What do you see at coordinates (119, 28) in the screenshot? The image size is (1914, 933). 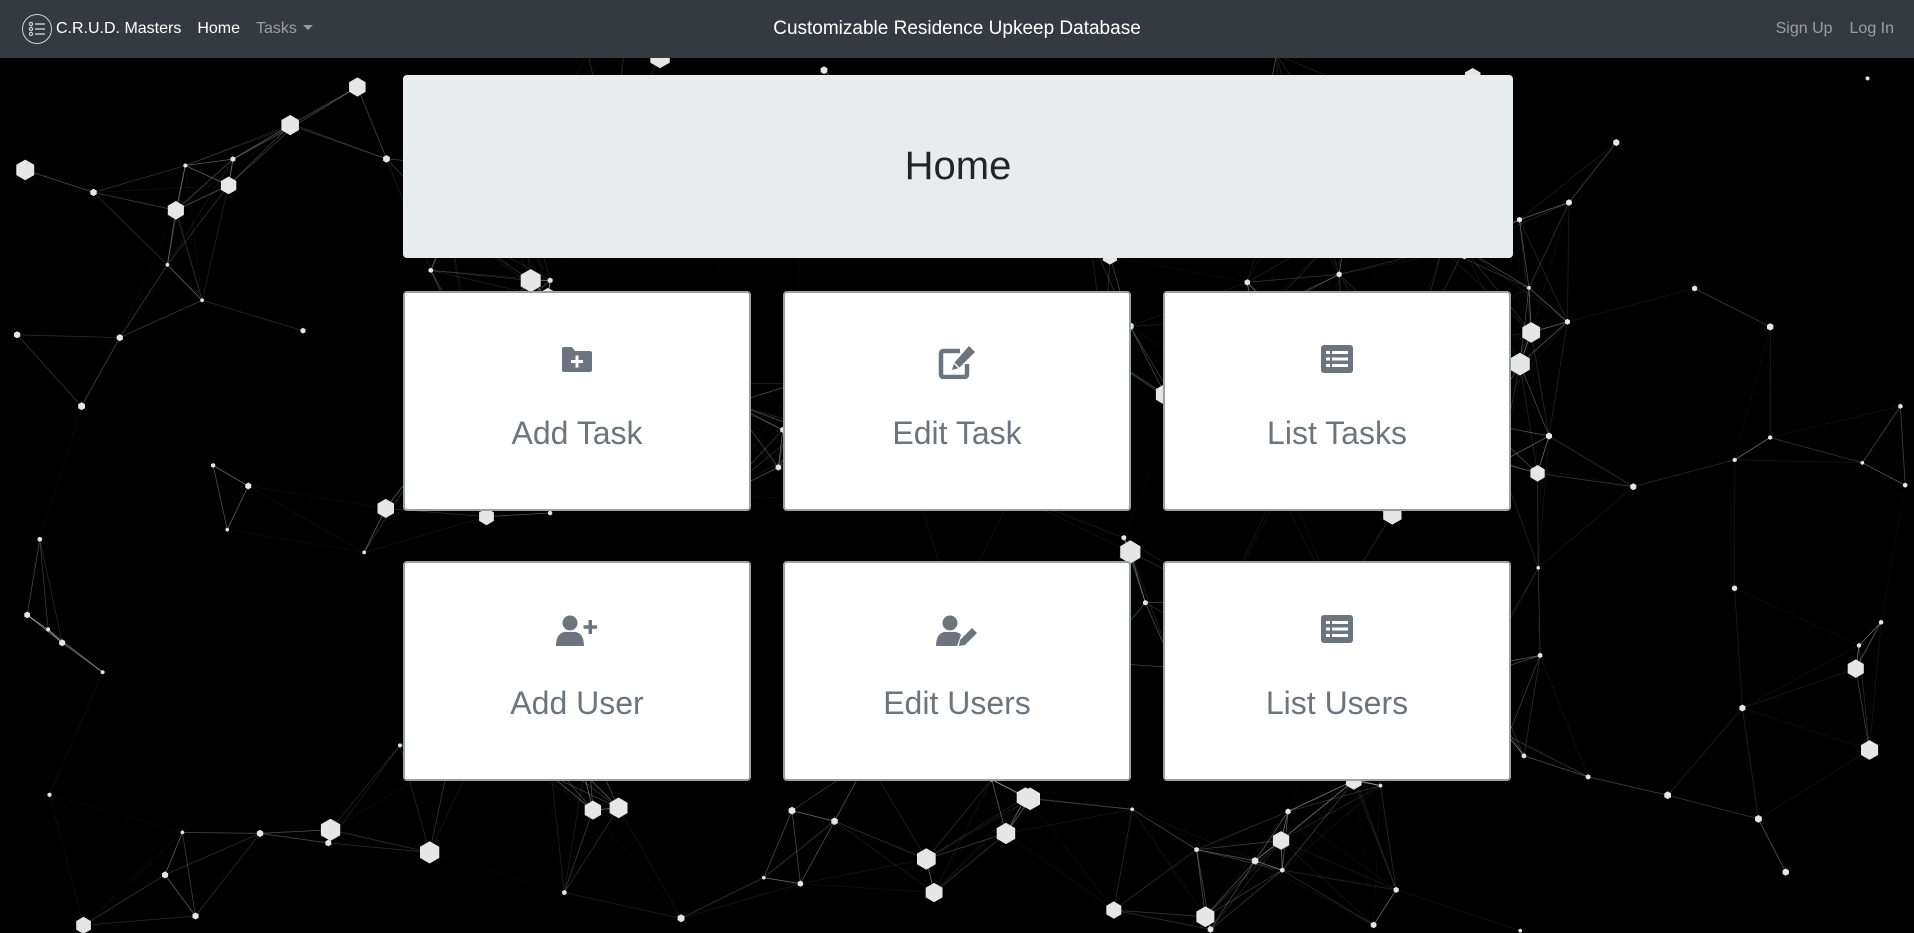 I see `brand-name: C.R.U.D. Masters` at bounding box center [119, 28].